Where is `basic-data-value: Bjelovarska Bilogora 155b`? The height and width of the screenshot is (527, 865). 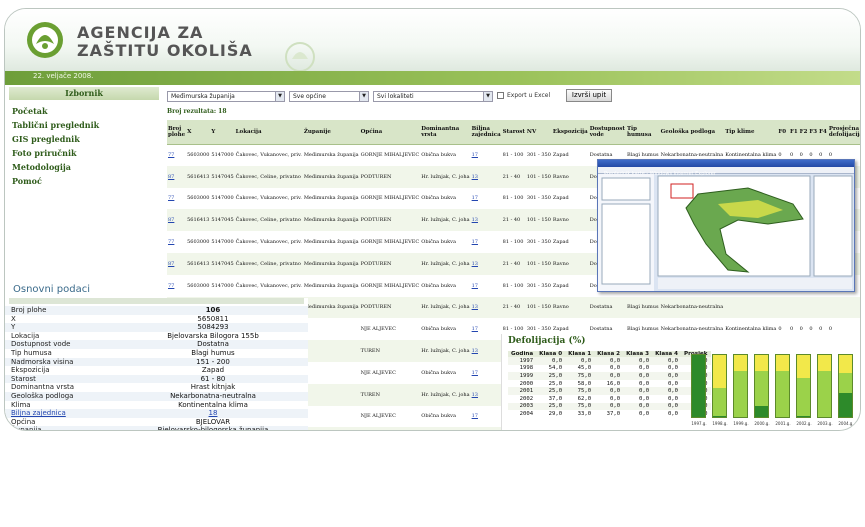 basic-data-value: Bjelovarska Bilogora 155b is located at coordinates (213, 335).